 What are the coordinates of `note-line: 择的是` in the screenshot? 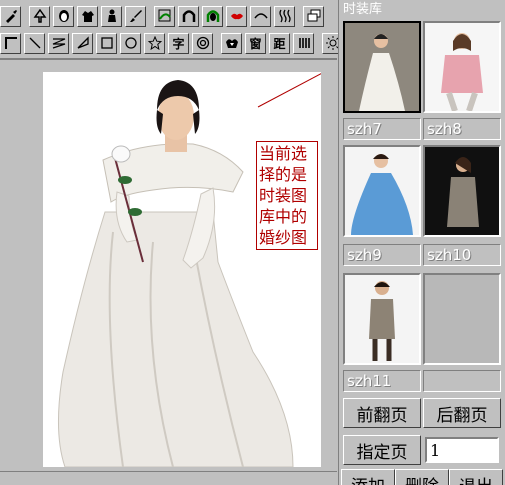 It's located at (283, 174).